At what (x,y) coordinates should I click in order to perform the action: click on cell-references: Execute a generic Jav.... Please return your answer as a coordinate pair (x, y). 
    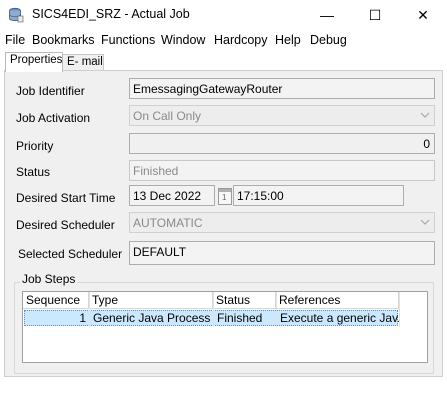
    Looking at the image, I should click on (339, 318).